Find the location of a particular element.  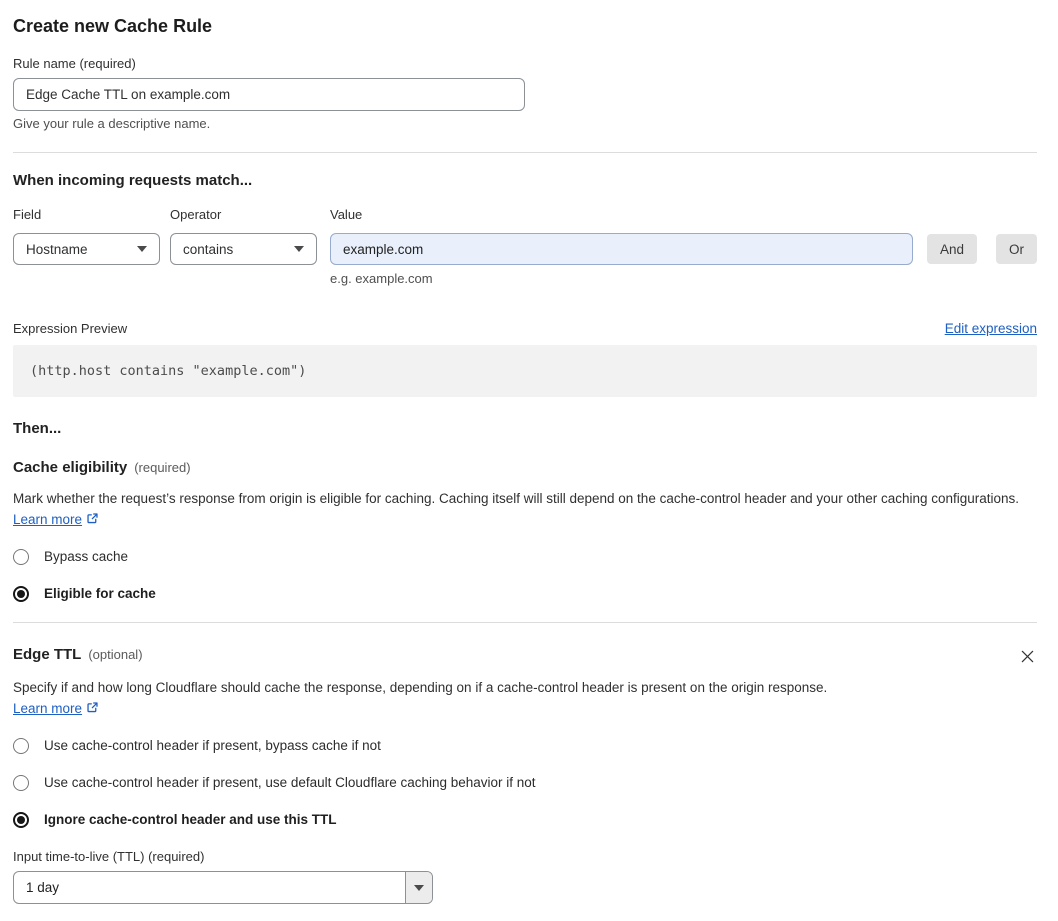

edge-ttl-title: Edge TTL is located at coordinates (47, 654).